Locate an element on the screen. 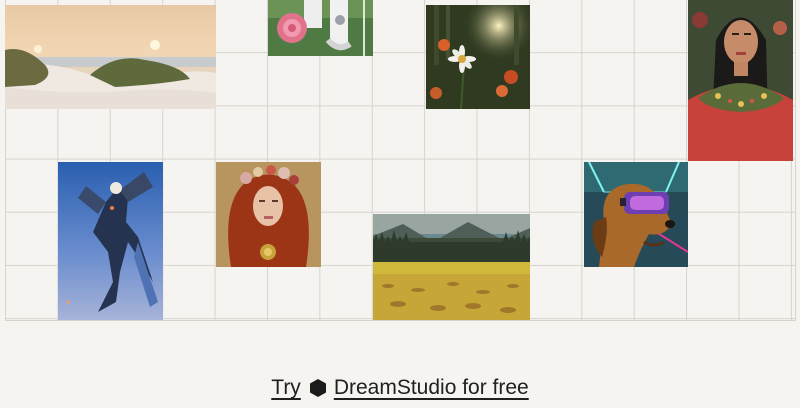 This screenshot has height=408, width=800. cta-bar: Try DreamStudio for free is located at coordinates (400, 388).